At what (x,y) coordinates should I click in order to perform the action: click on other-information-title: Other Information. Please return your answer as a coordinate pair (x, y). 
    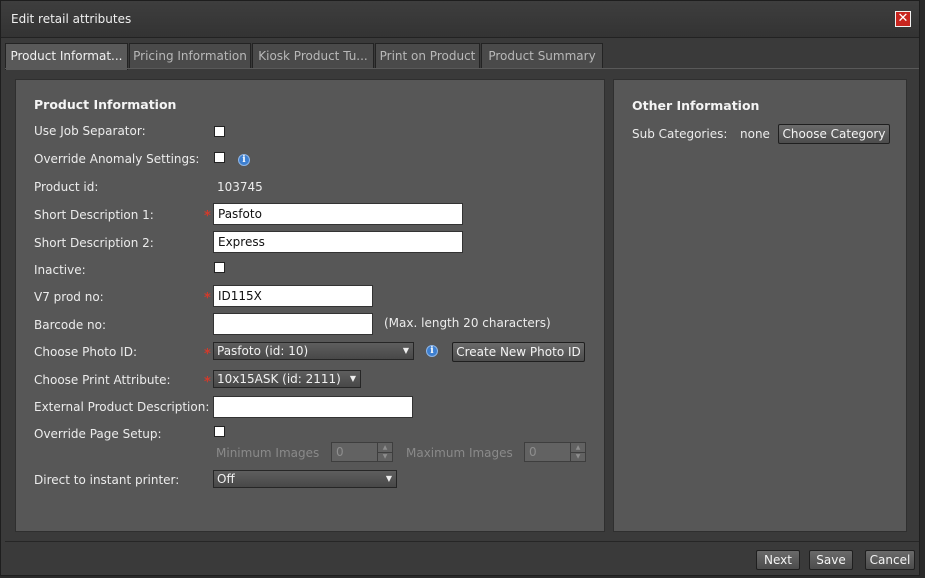
    Looking at the image, I should click on (696, 105).